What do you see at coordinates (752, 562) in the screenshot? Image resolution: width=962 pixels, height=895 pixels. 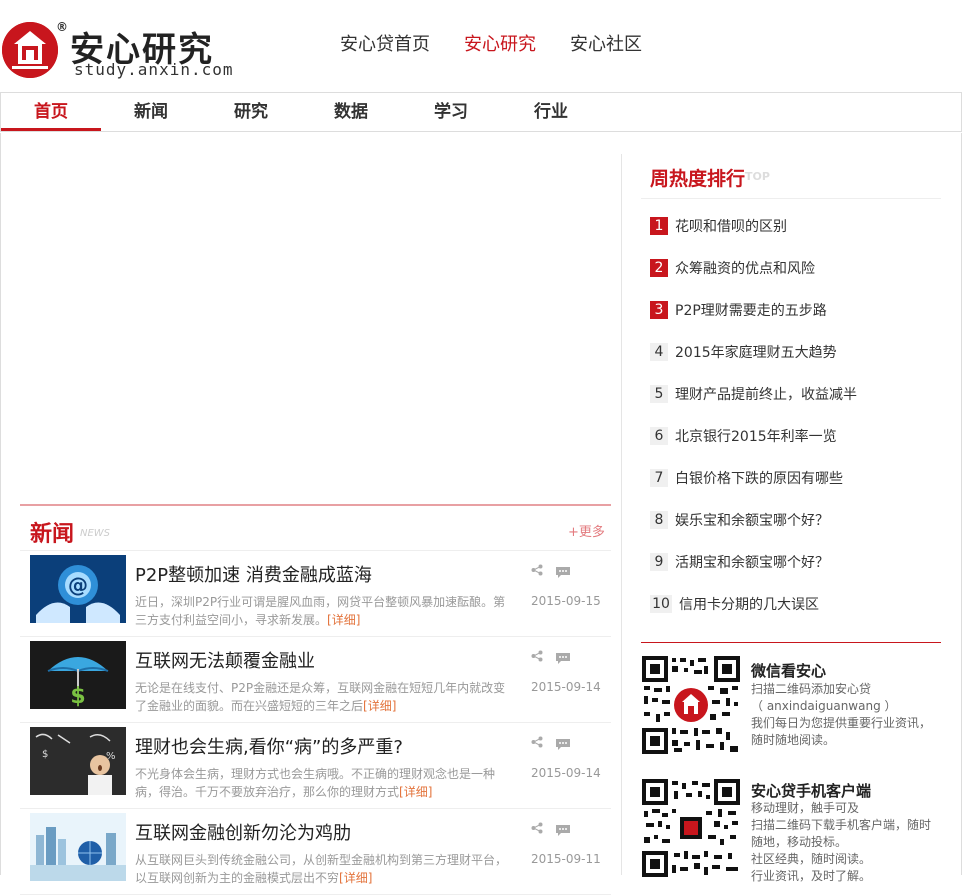 I see `ranking-link: 活期宝和余额宝哪个好？` at bounding box center [752, 562].